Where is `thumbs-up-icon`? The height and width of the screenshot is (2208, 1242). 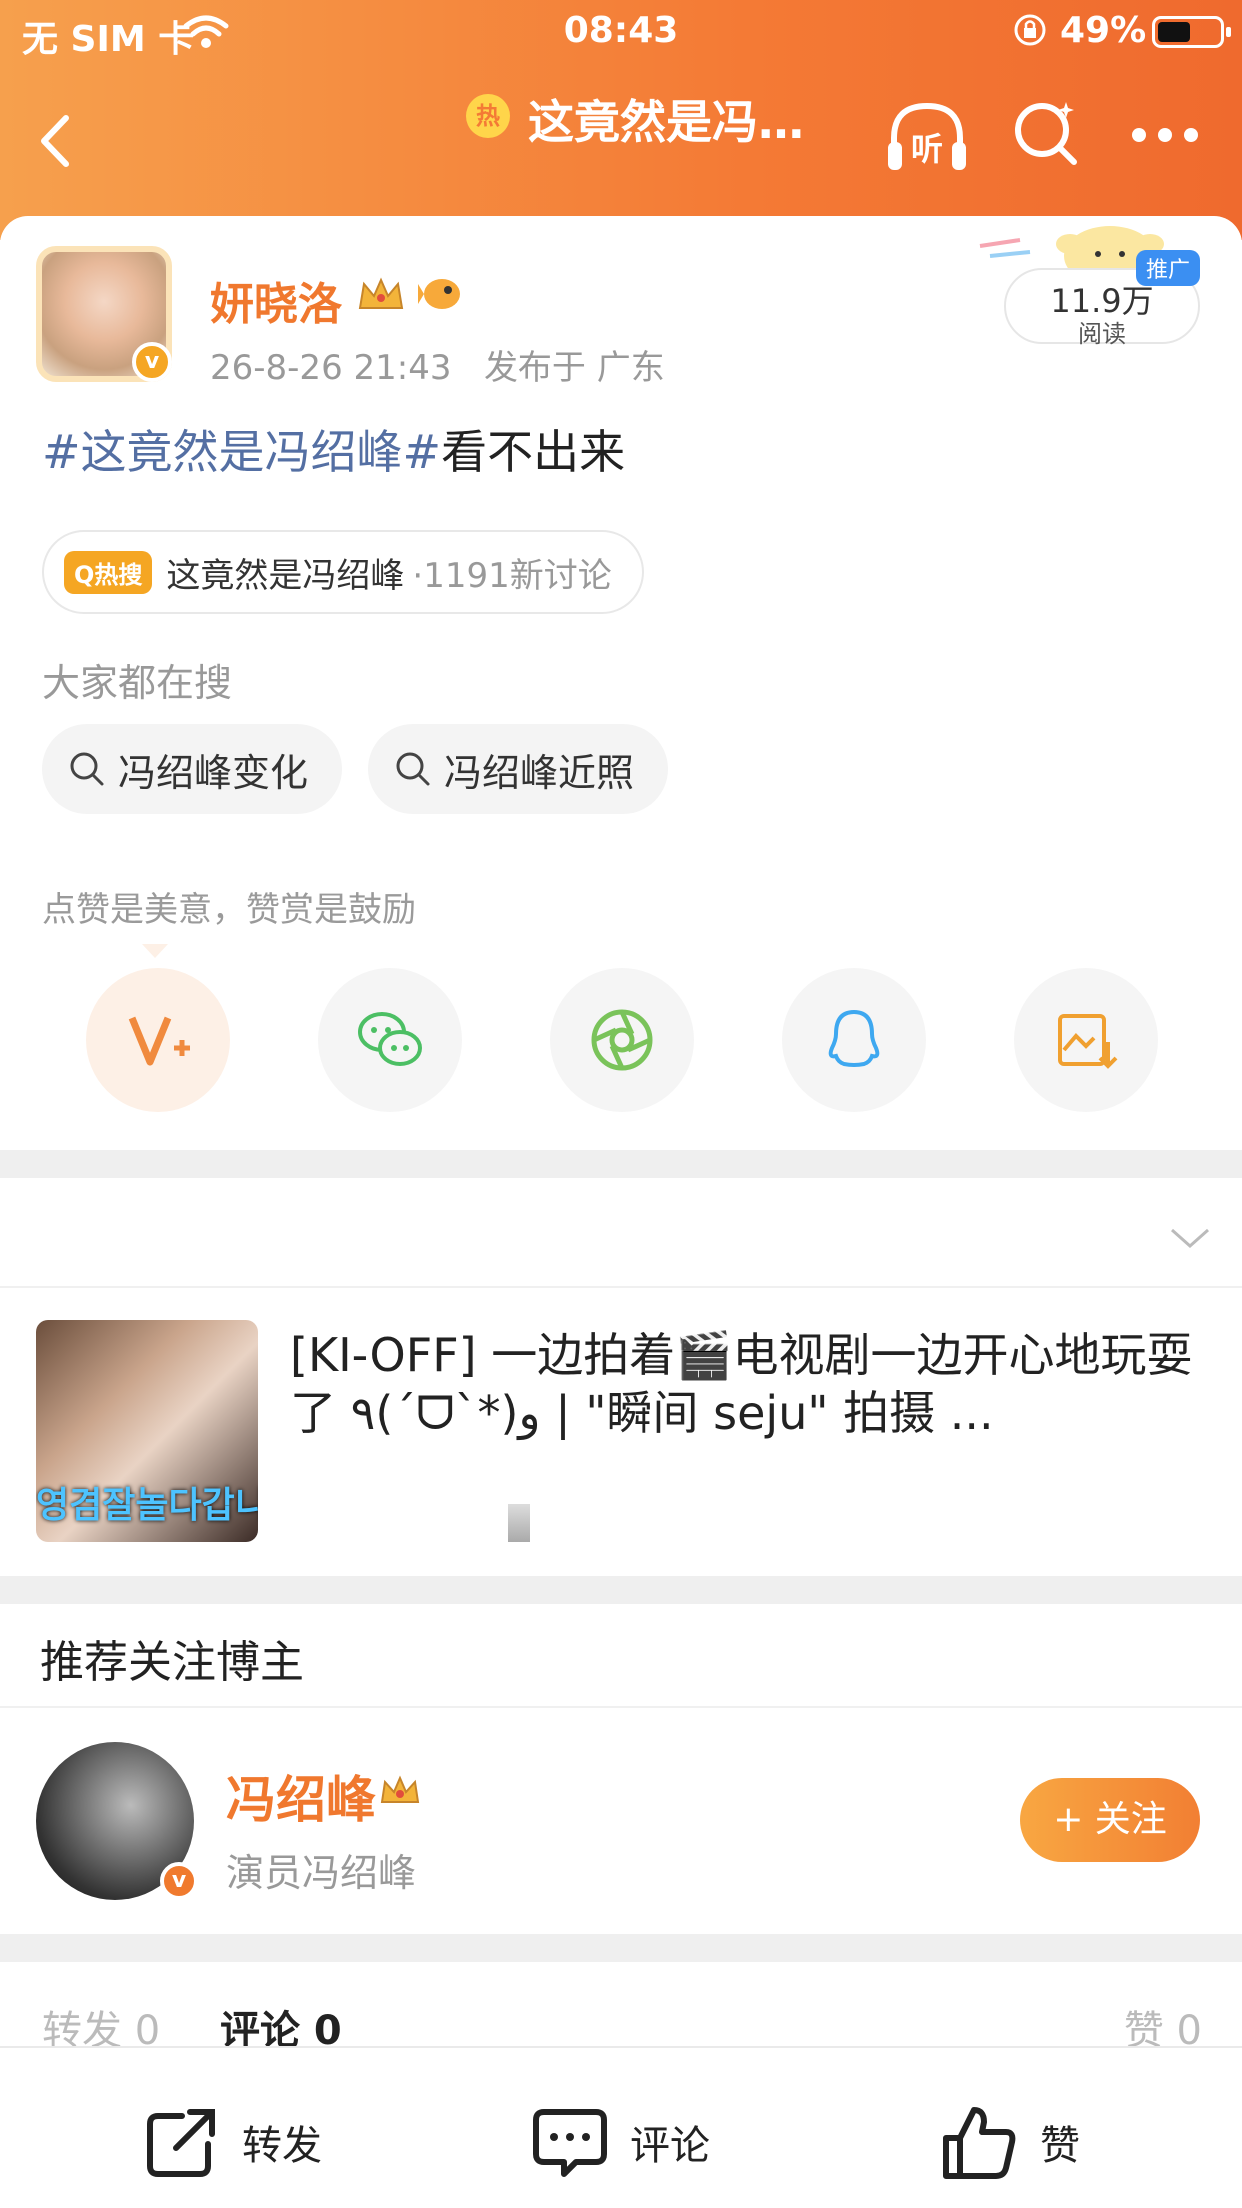 thumbs-up-icon is located at coordinates (979, 2143).